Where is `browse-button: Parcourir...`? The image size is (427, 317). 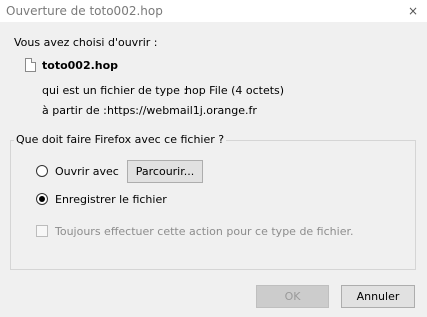
browse-button: Parcourir... is located at coordinates (165, 171).